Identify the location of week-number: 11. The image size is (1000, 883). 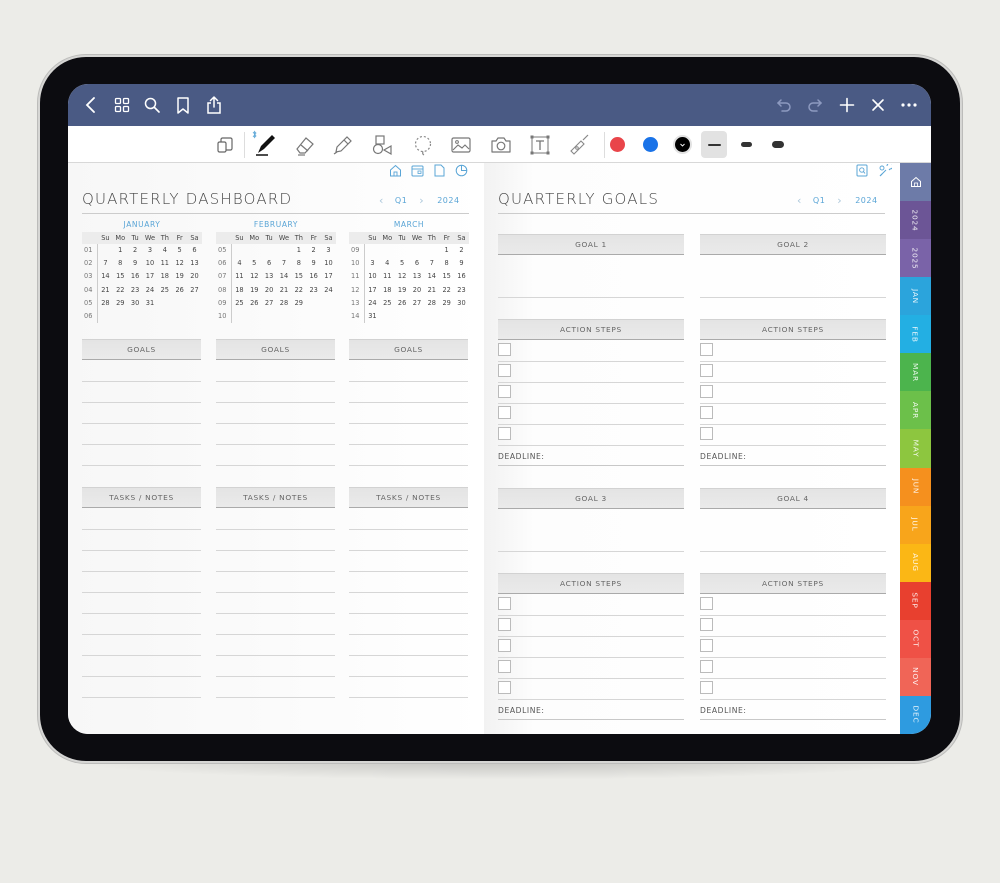
(357, 277).